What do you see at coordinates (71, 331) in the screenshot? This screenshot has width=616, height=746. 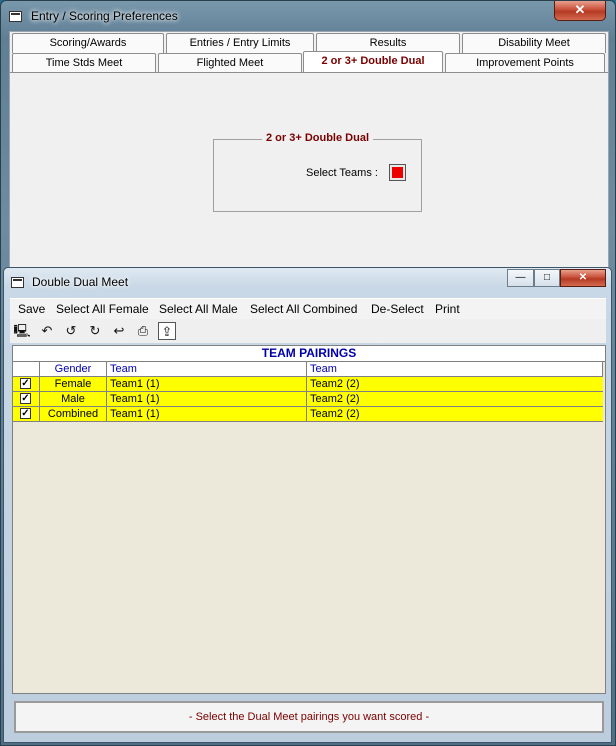 I see `undo-all-icon: ↺` at bounding box center [71, 331].